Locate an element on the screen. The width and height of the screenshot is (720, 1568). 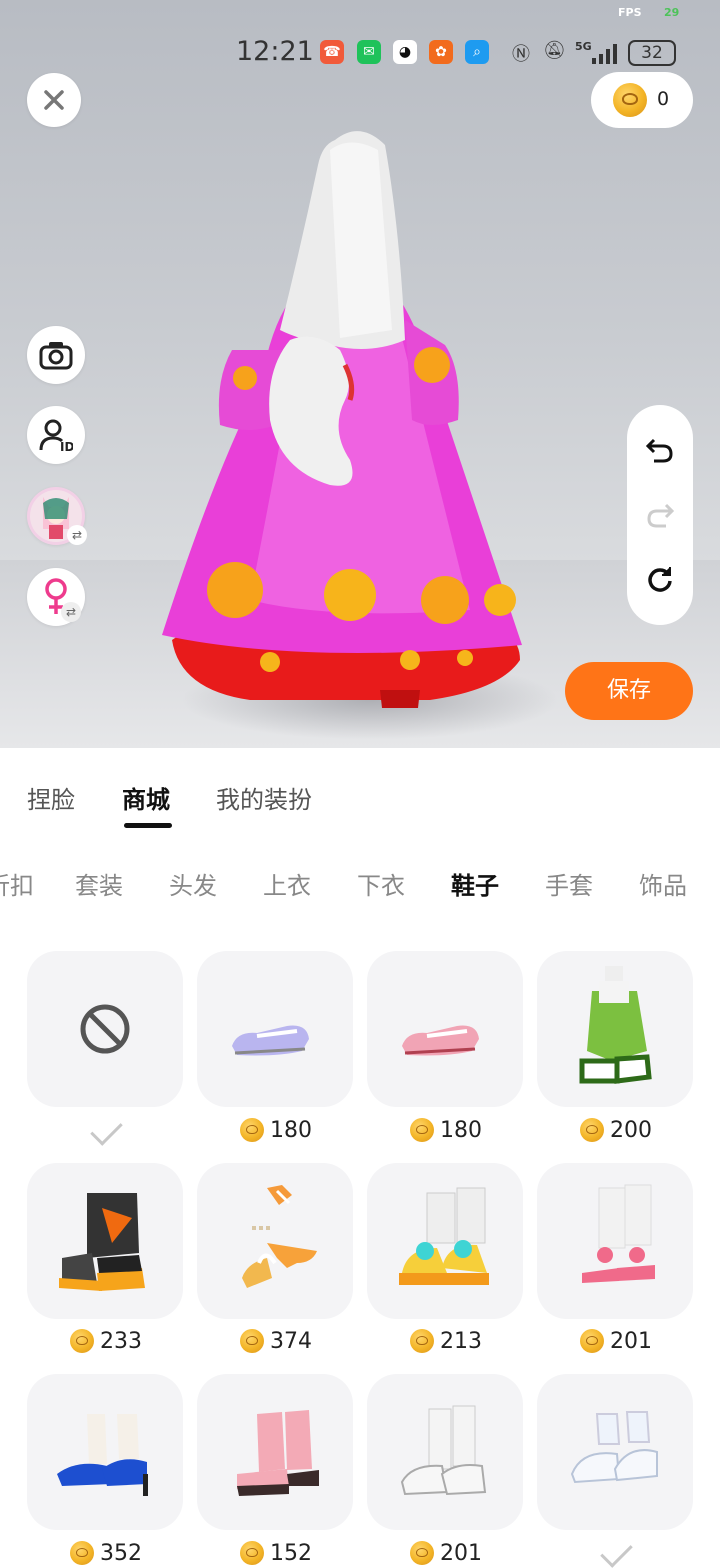
save-button: 保存 is located at coordinates (629, 691).